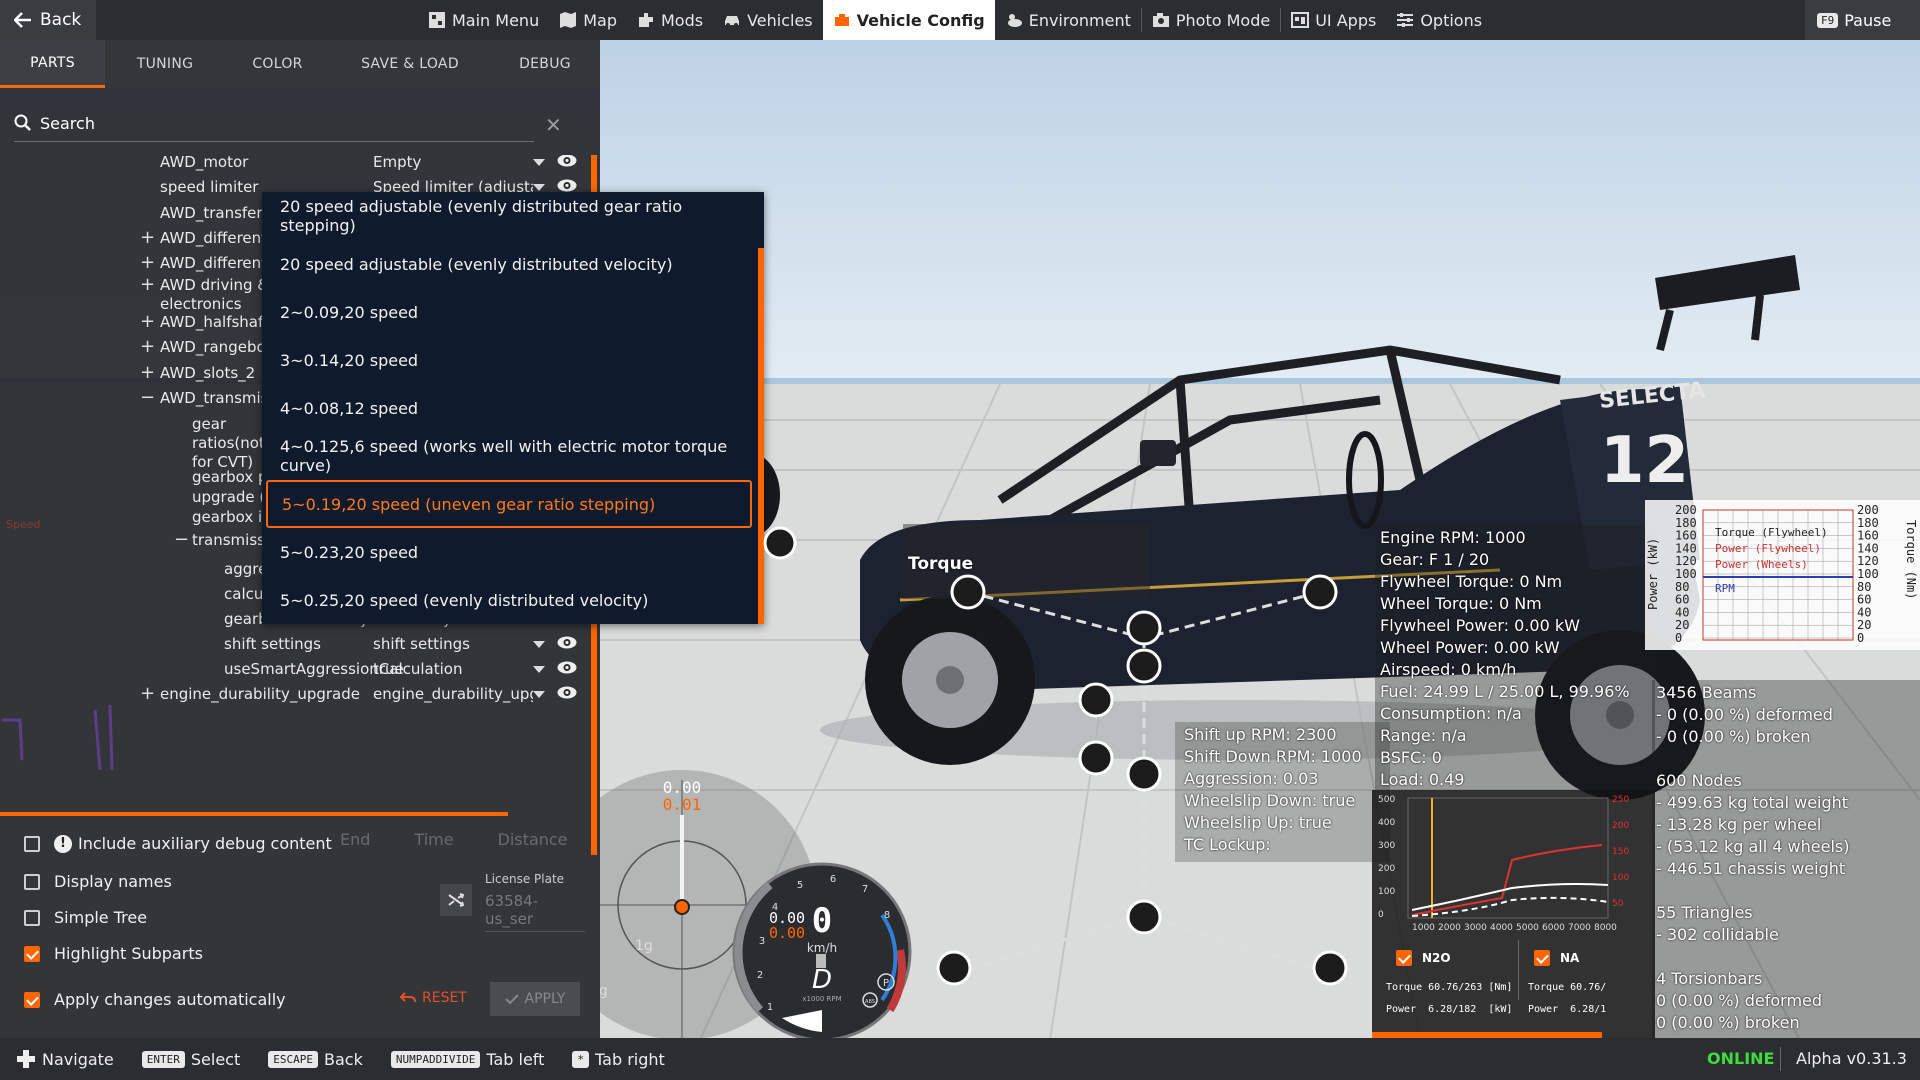 The image size is (1920, 1080). Describe the element at coordinates (467, 1059) in the screenshot. I see `hint-tab-left: NUMPADDIVIDE Tab left` at that location.